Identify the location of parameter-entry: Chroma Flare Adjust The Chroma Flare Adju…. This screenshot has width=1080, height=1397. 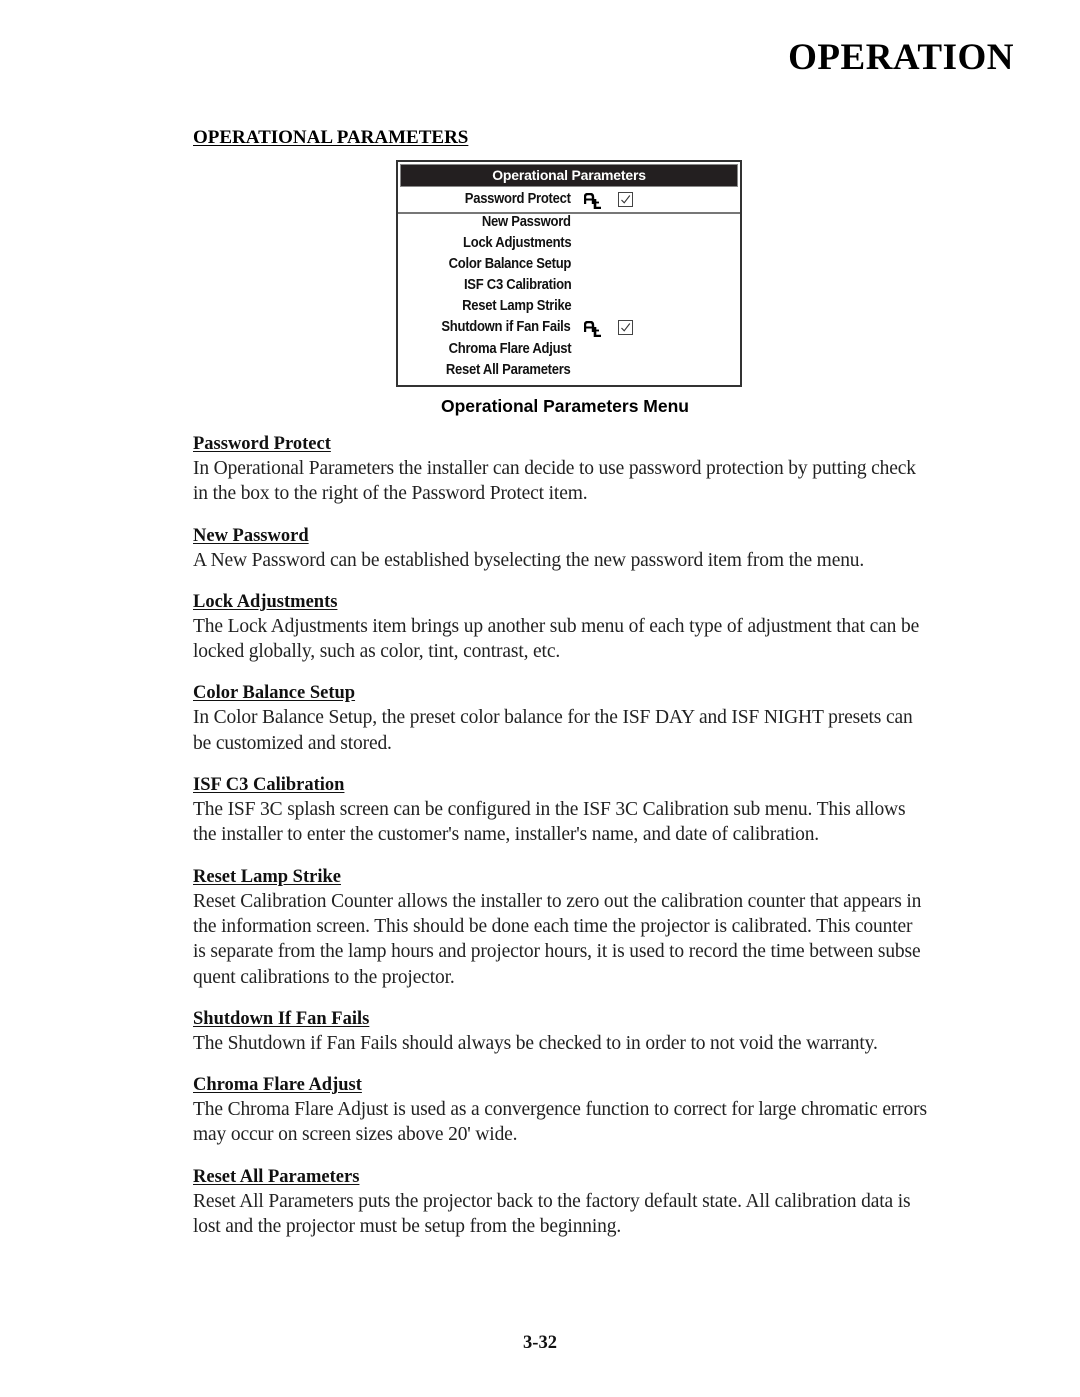
(608, 1110).